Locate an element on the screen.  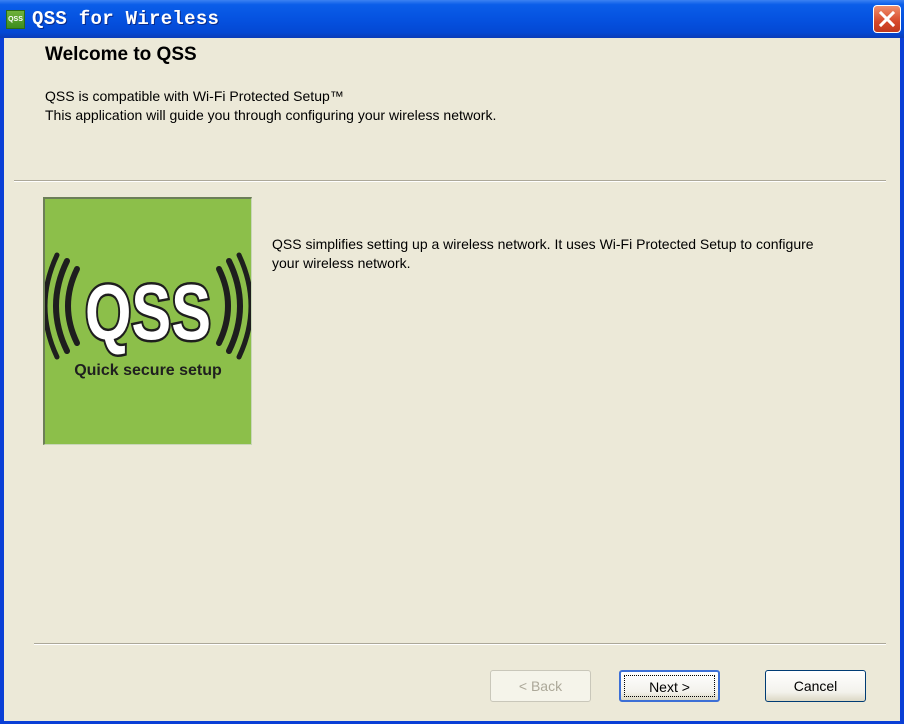
next-button: Next > is located at coordinates (669, 686).